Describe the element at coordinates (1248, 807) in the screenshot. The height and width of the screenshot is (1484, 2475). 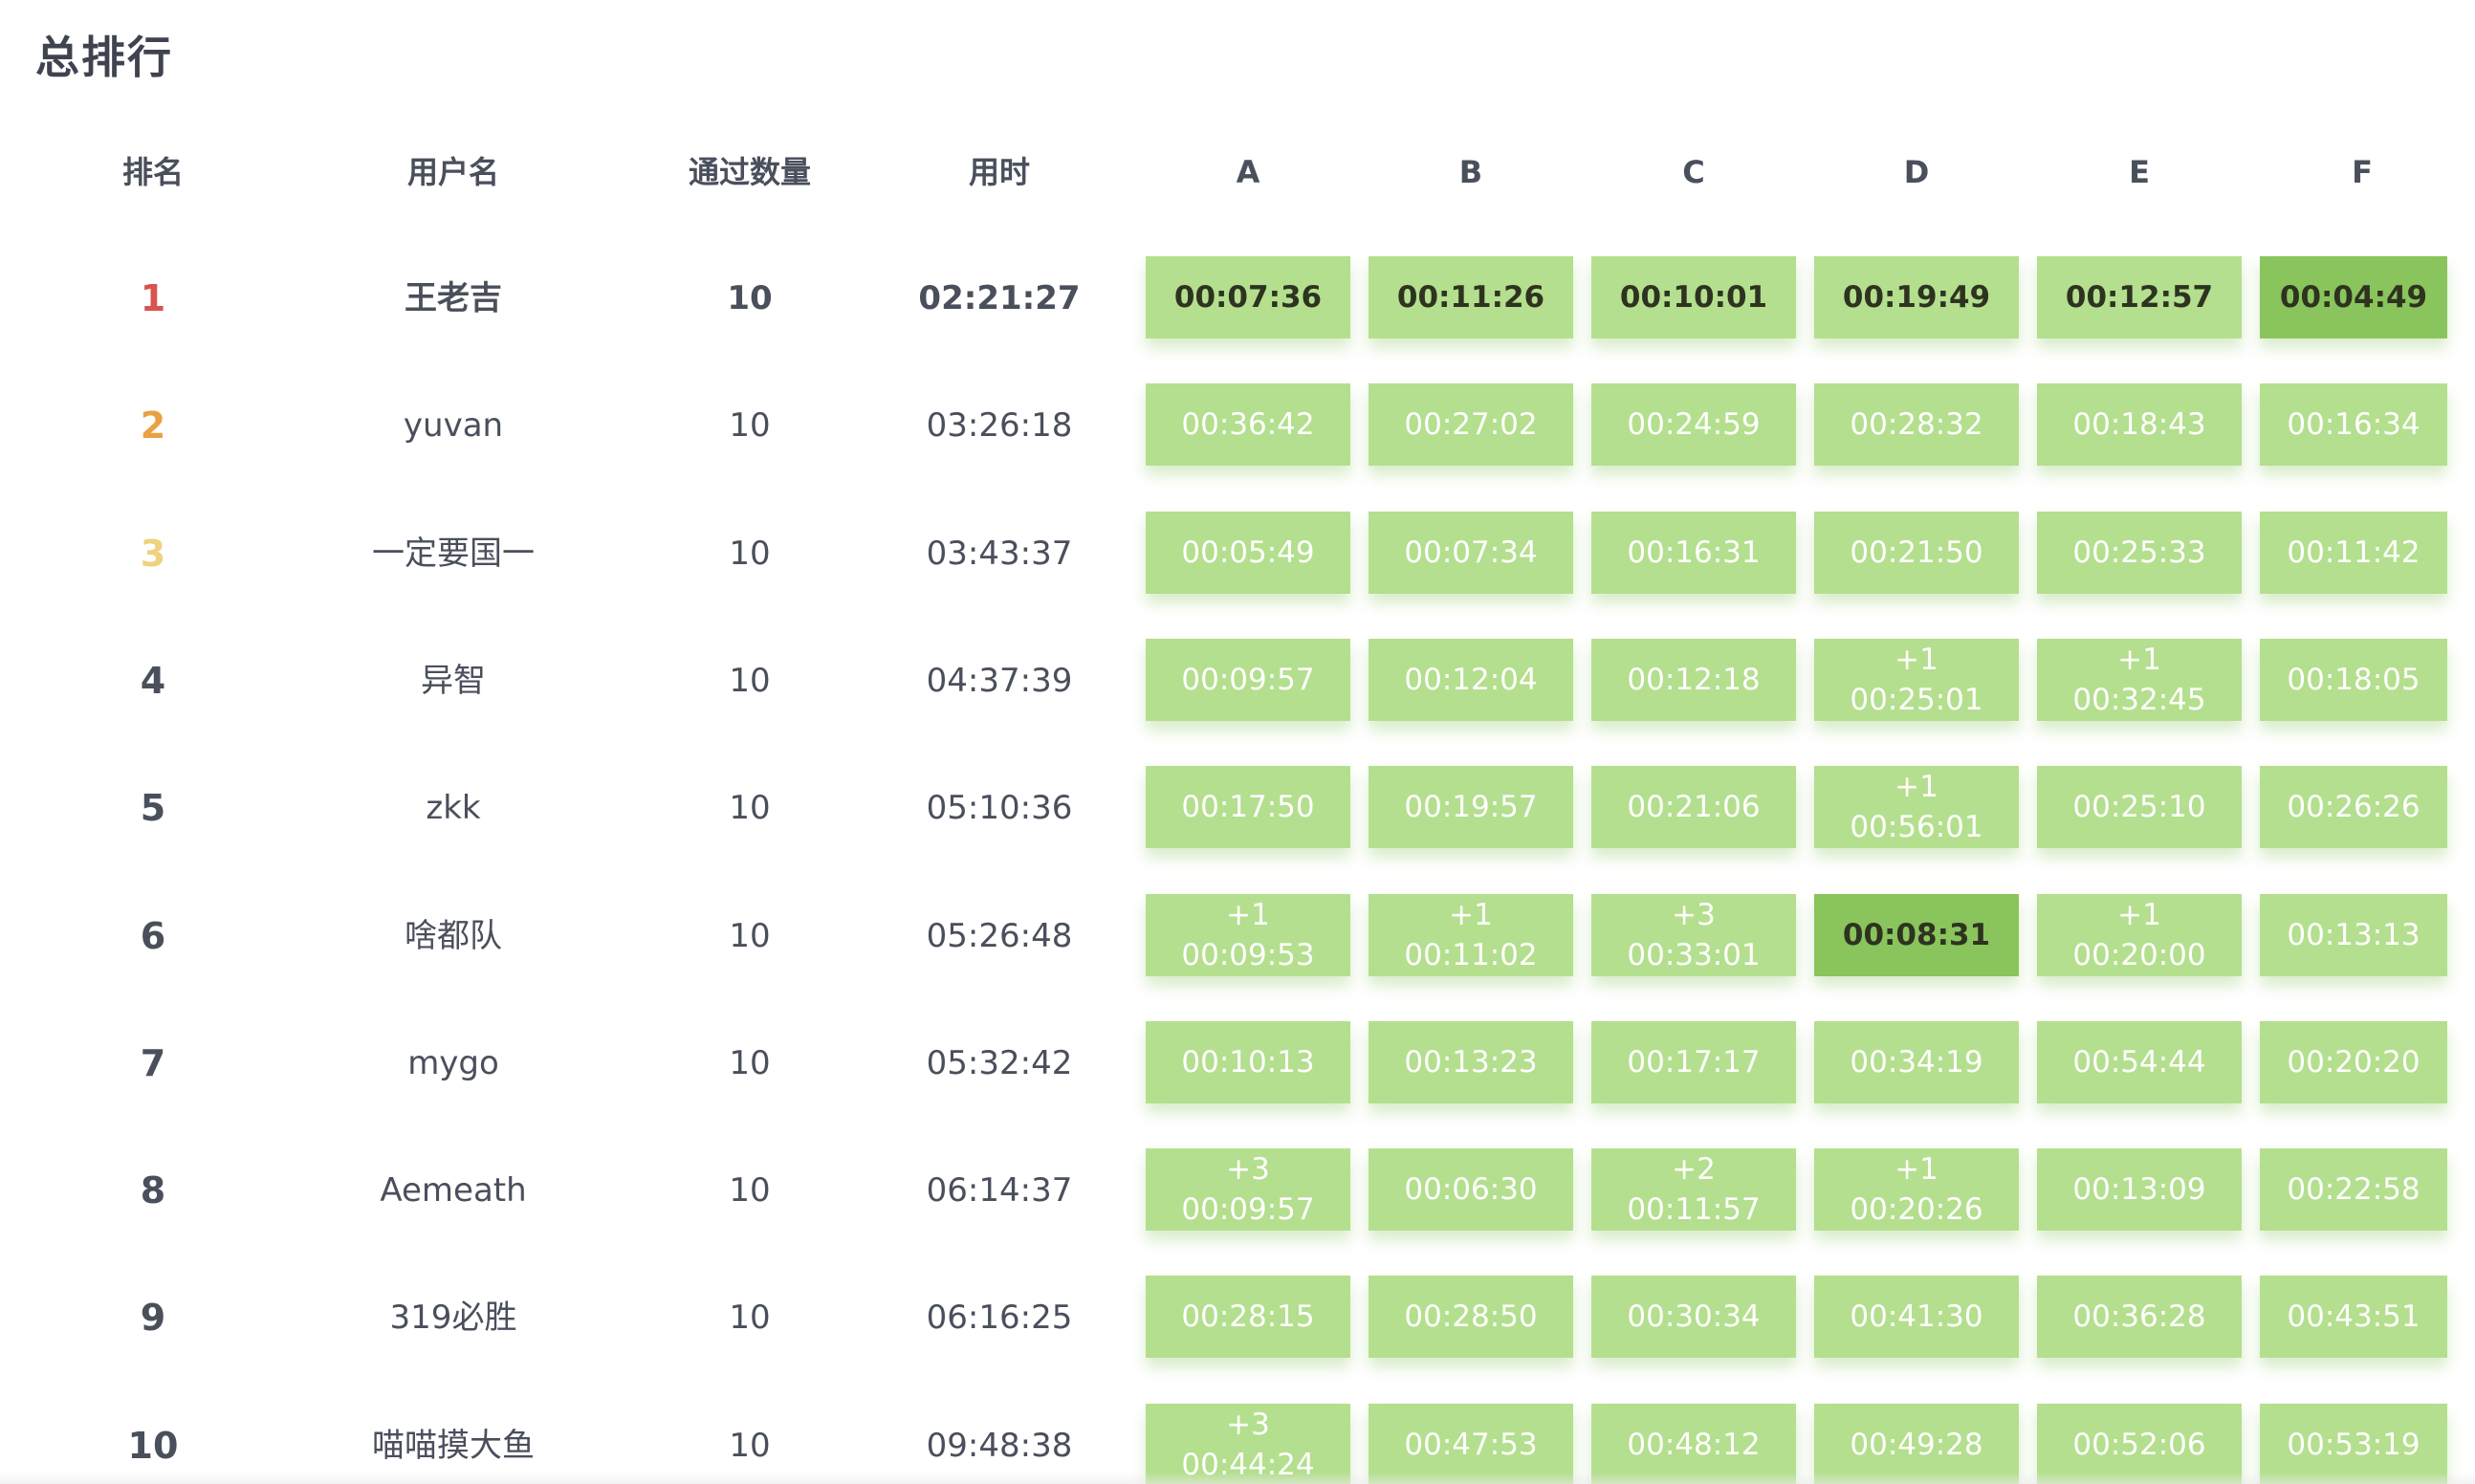
I see `problem-a-result-cell: 00:17:50` at that location.